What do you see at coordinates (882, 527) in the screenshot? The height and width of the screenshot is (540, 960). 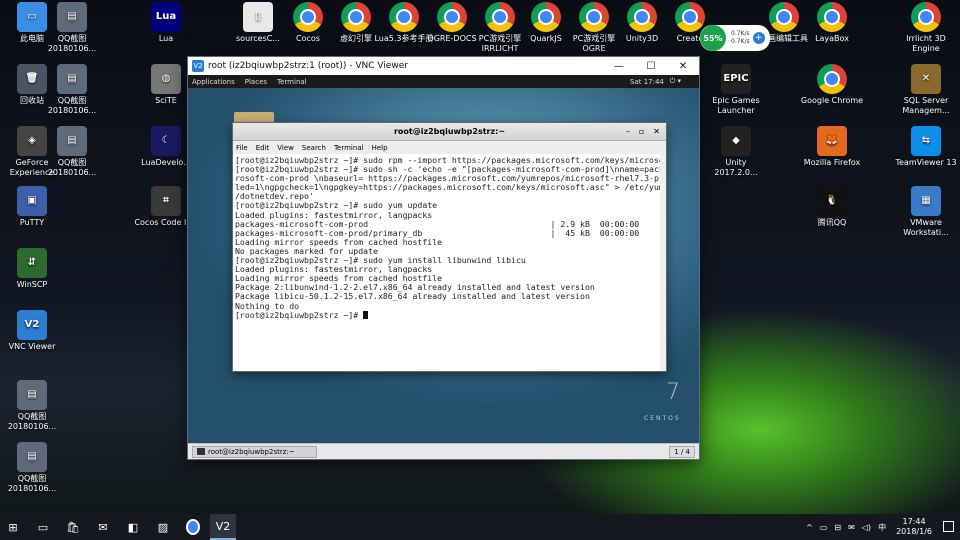 I see `tray-ime-icon: 中` at bounding box center [882, 527].